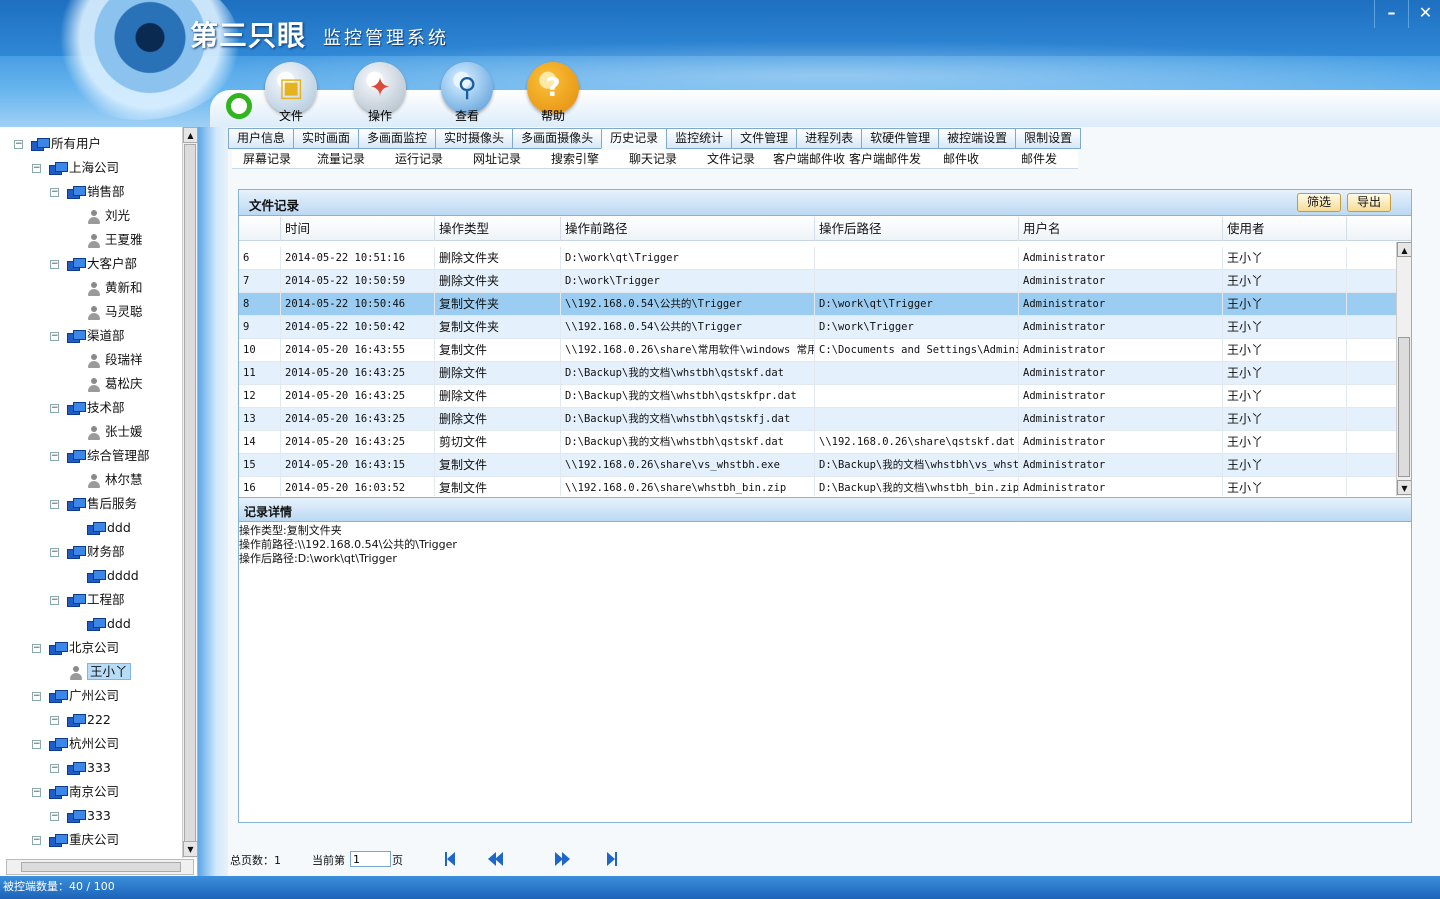  What do you see at coordinates (105, 288) in the screenshot?
I see `tree-node: 黄新和` at bounding box center [105, 288].